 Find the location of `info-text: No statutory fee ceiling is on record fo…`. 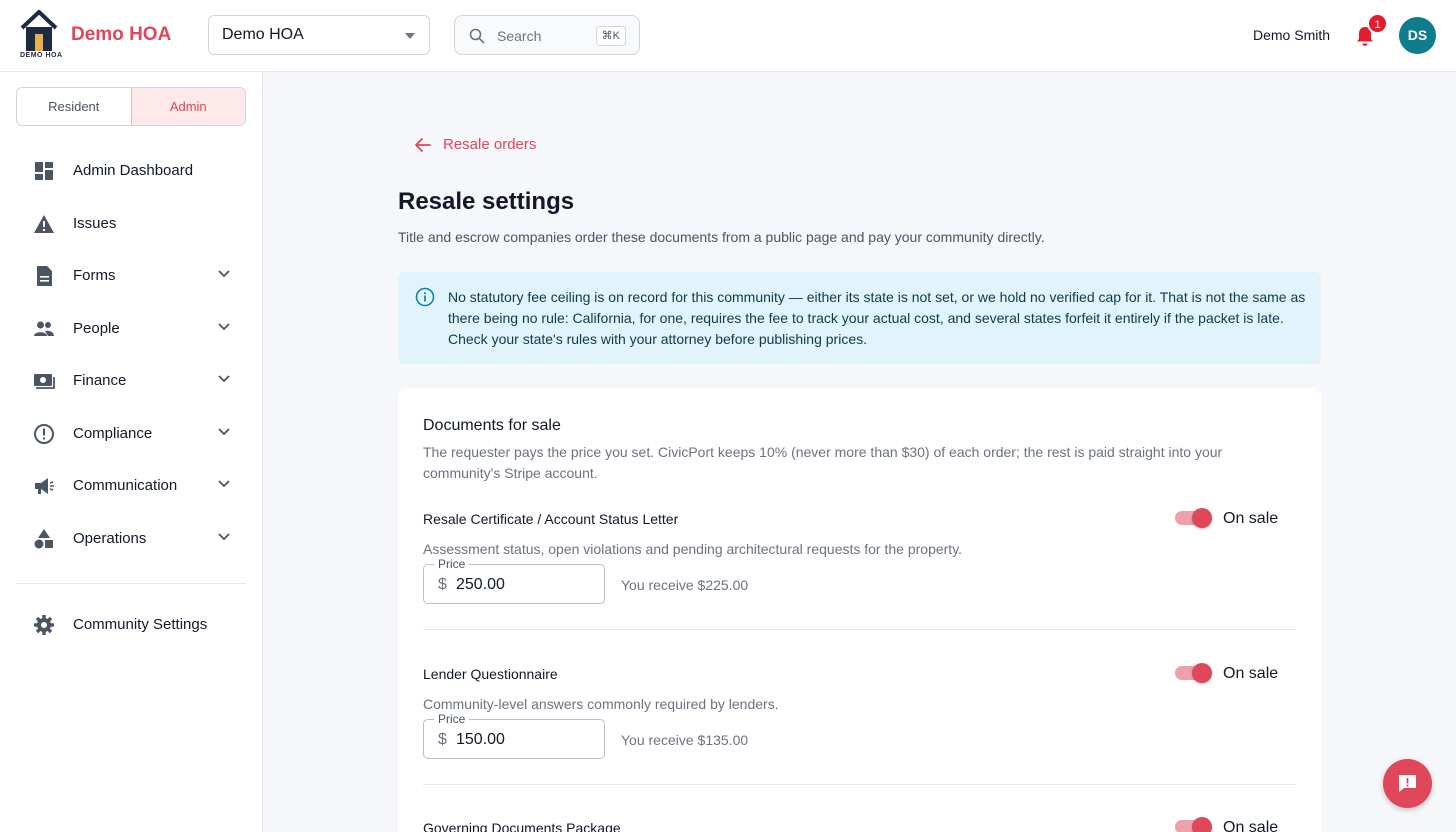

info-text: No statutory fee ceiling is on record fo… is located at coordinates (877, 318).